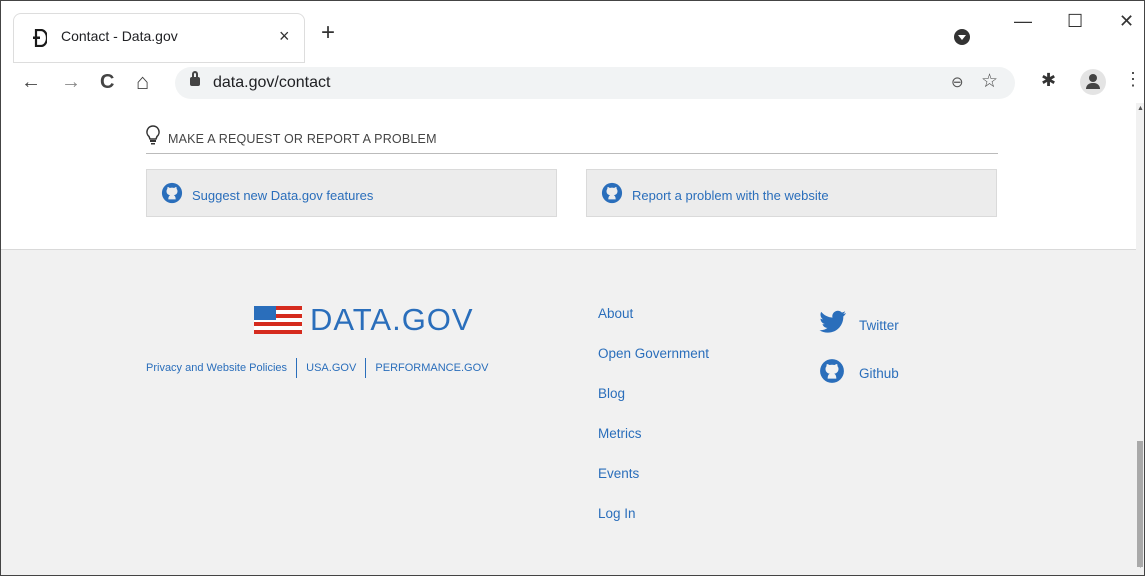 The image size is (1145, 576). What do you see at coordinates (119, 36) in the screenshot?
I see `tab-title: Contact - Data.gov` at bounding box center [119, 36].